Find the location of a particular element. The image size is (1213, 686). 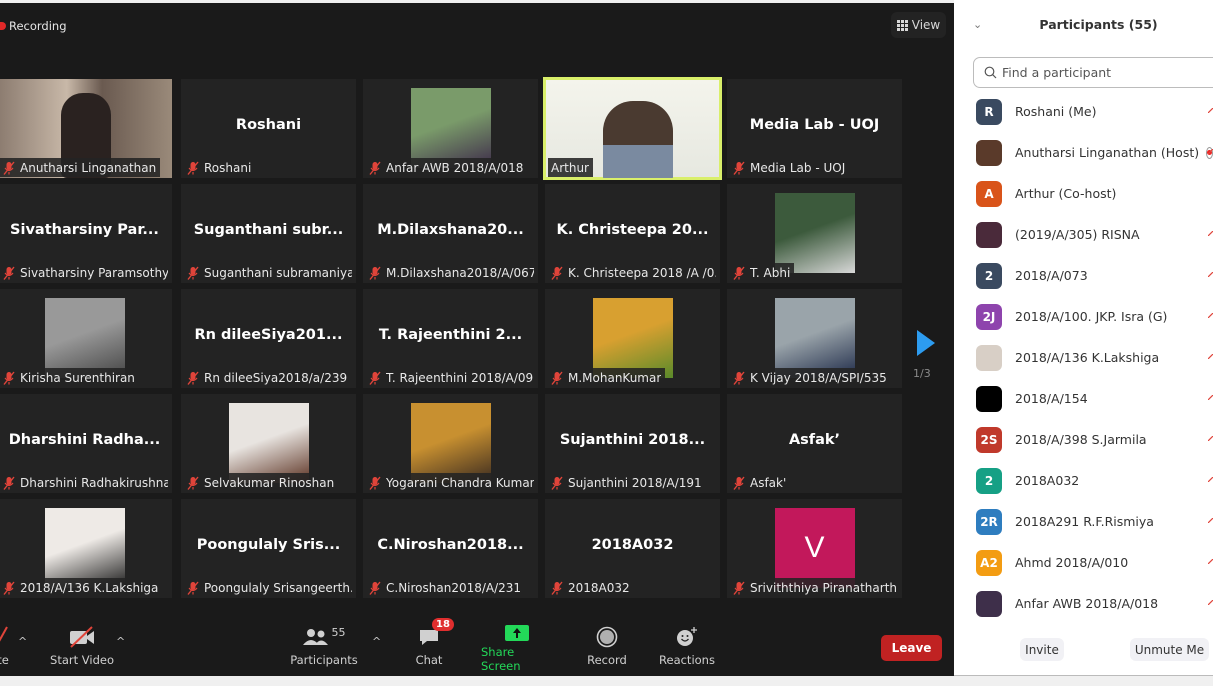

participant-list-item: Anfar AWB 2018/A/018 is located at coordinates (1083, 603).